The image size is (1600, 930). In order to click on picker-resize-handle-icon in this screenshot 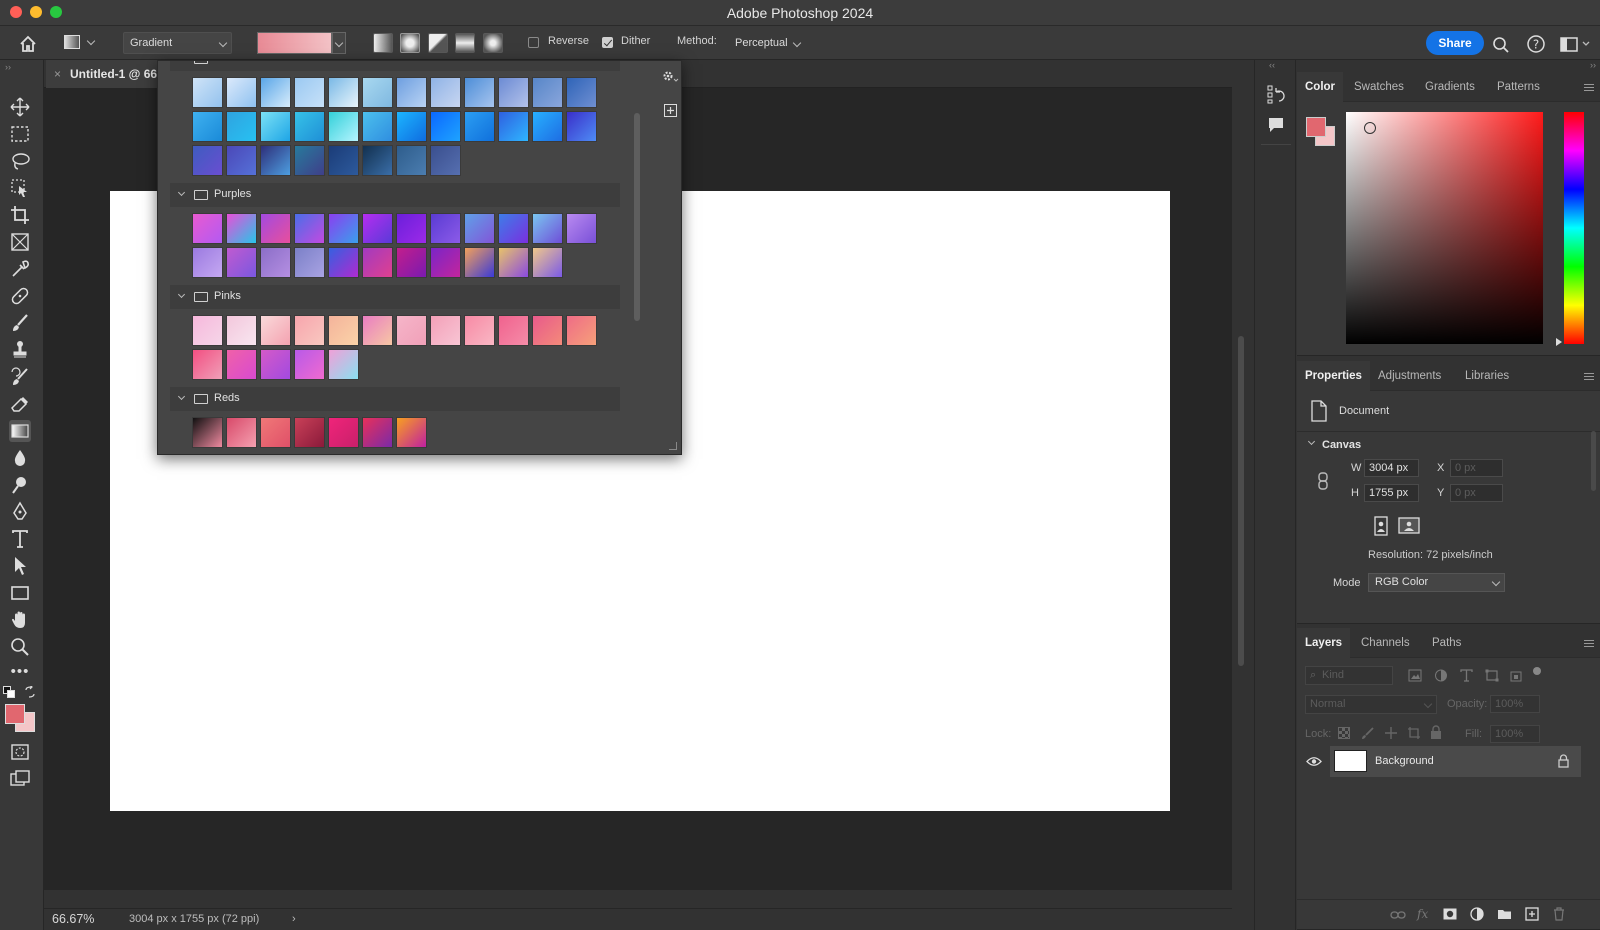, I will do `click(673, 446)`.